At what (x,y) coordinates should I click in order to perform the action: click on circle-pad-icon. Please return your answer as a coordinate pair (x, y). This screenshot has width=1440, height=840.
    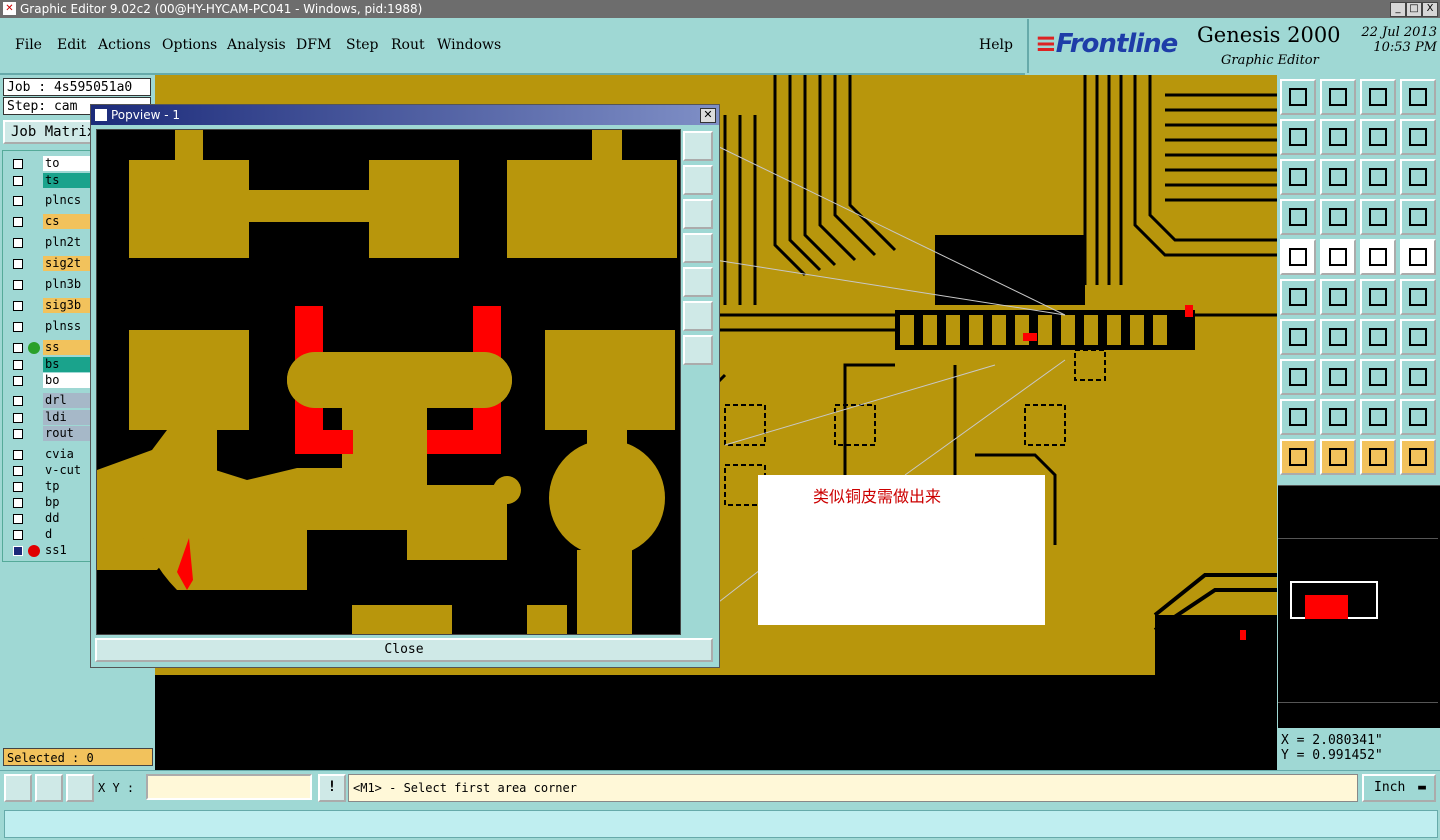
    Looking at the image, I should click on (1418, 257).